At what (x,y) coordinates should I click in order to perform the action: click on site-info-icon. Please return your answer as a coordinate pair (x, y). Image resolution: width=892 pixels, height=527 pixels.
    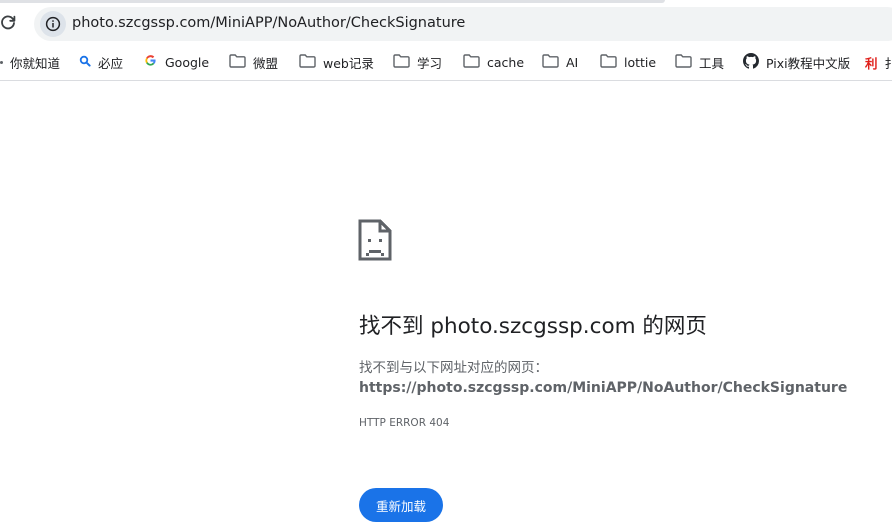
    Looking at the image, I should click on (53, 24).